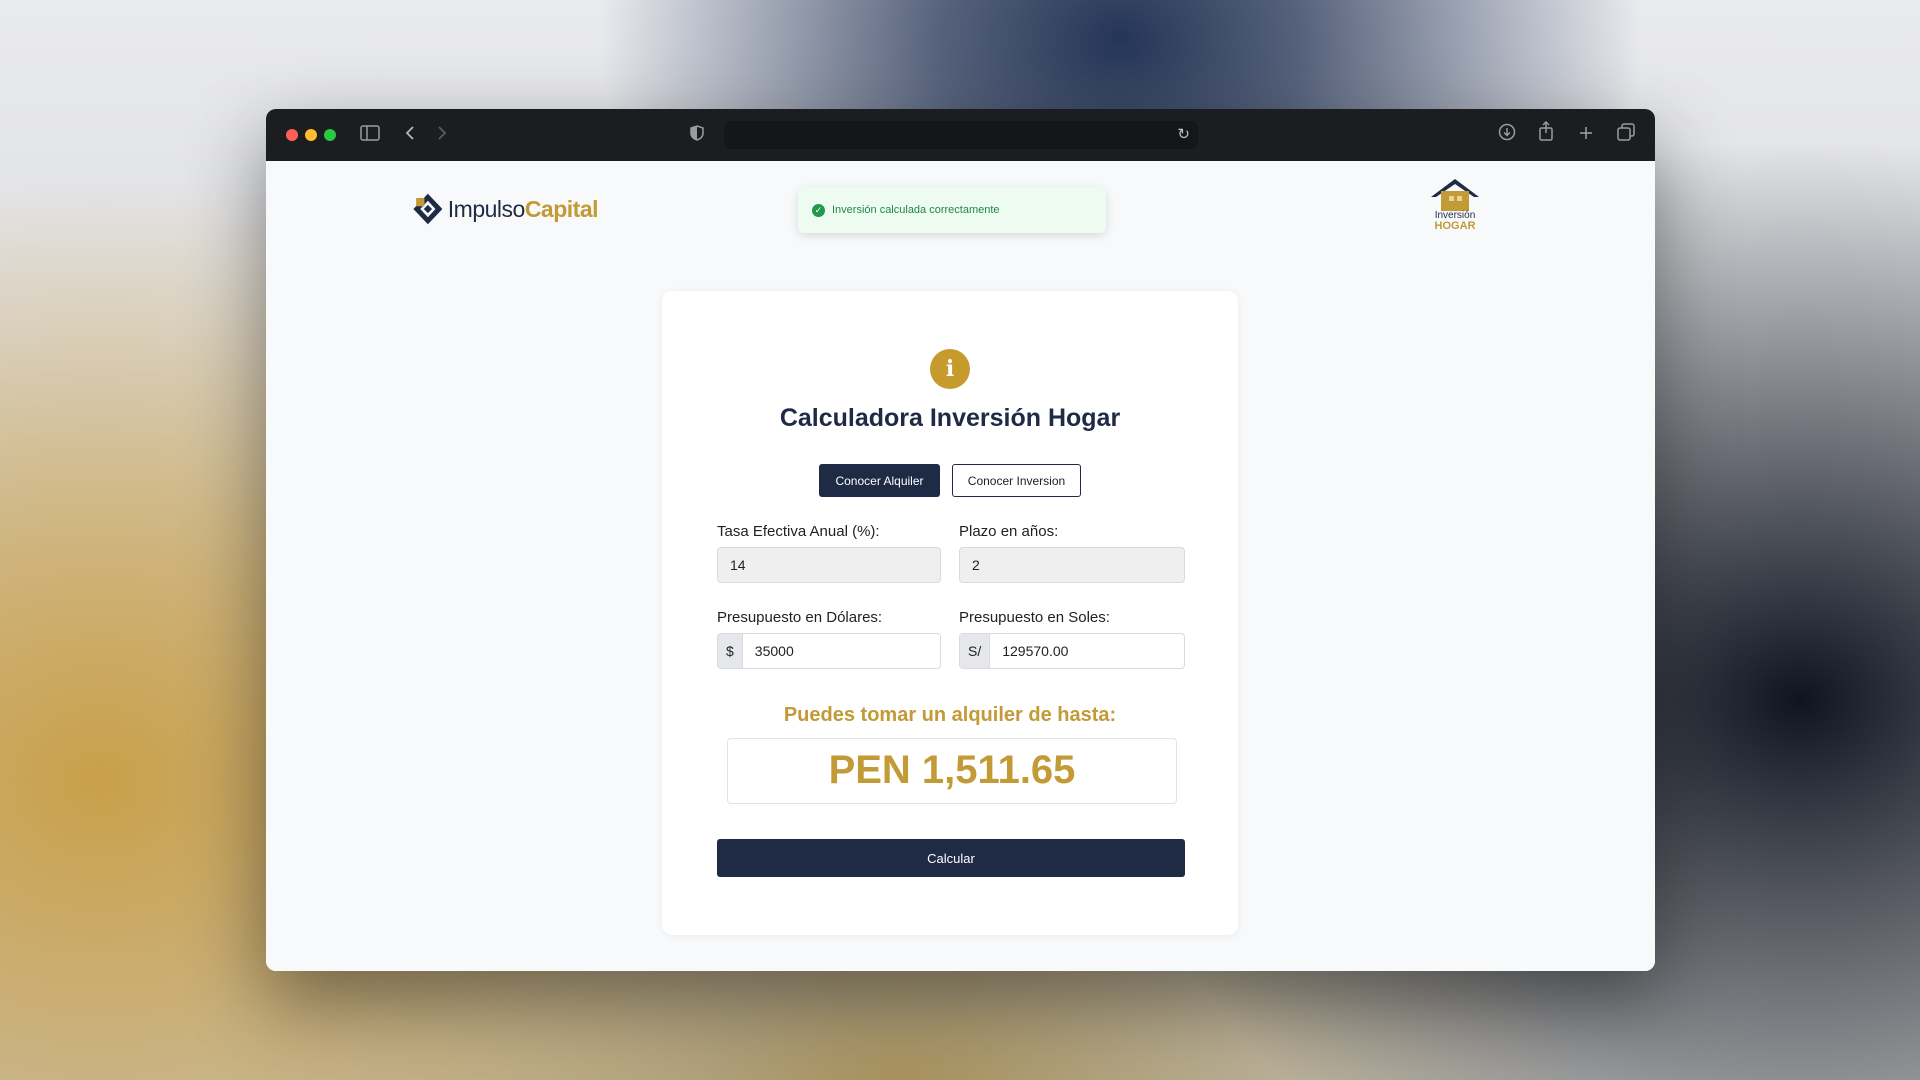 This screenshot has width=1920, height=1080. I want to click on result-value: PEN 1,511.65, so click(952, 771).